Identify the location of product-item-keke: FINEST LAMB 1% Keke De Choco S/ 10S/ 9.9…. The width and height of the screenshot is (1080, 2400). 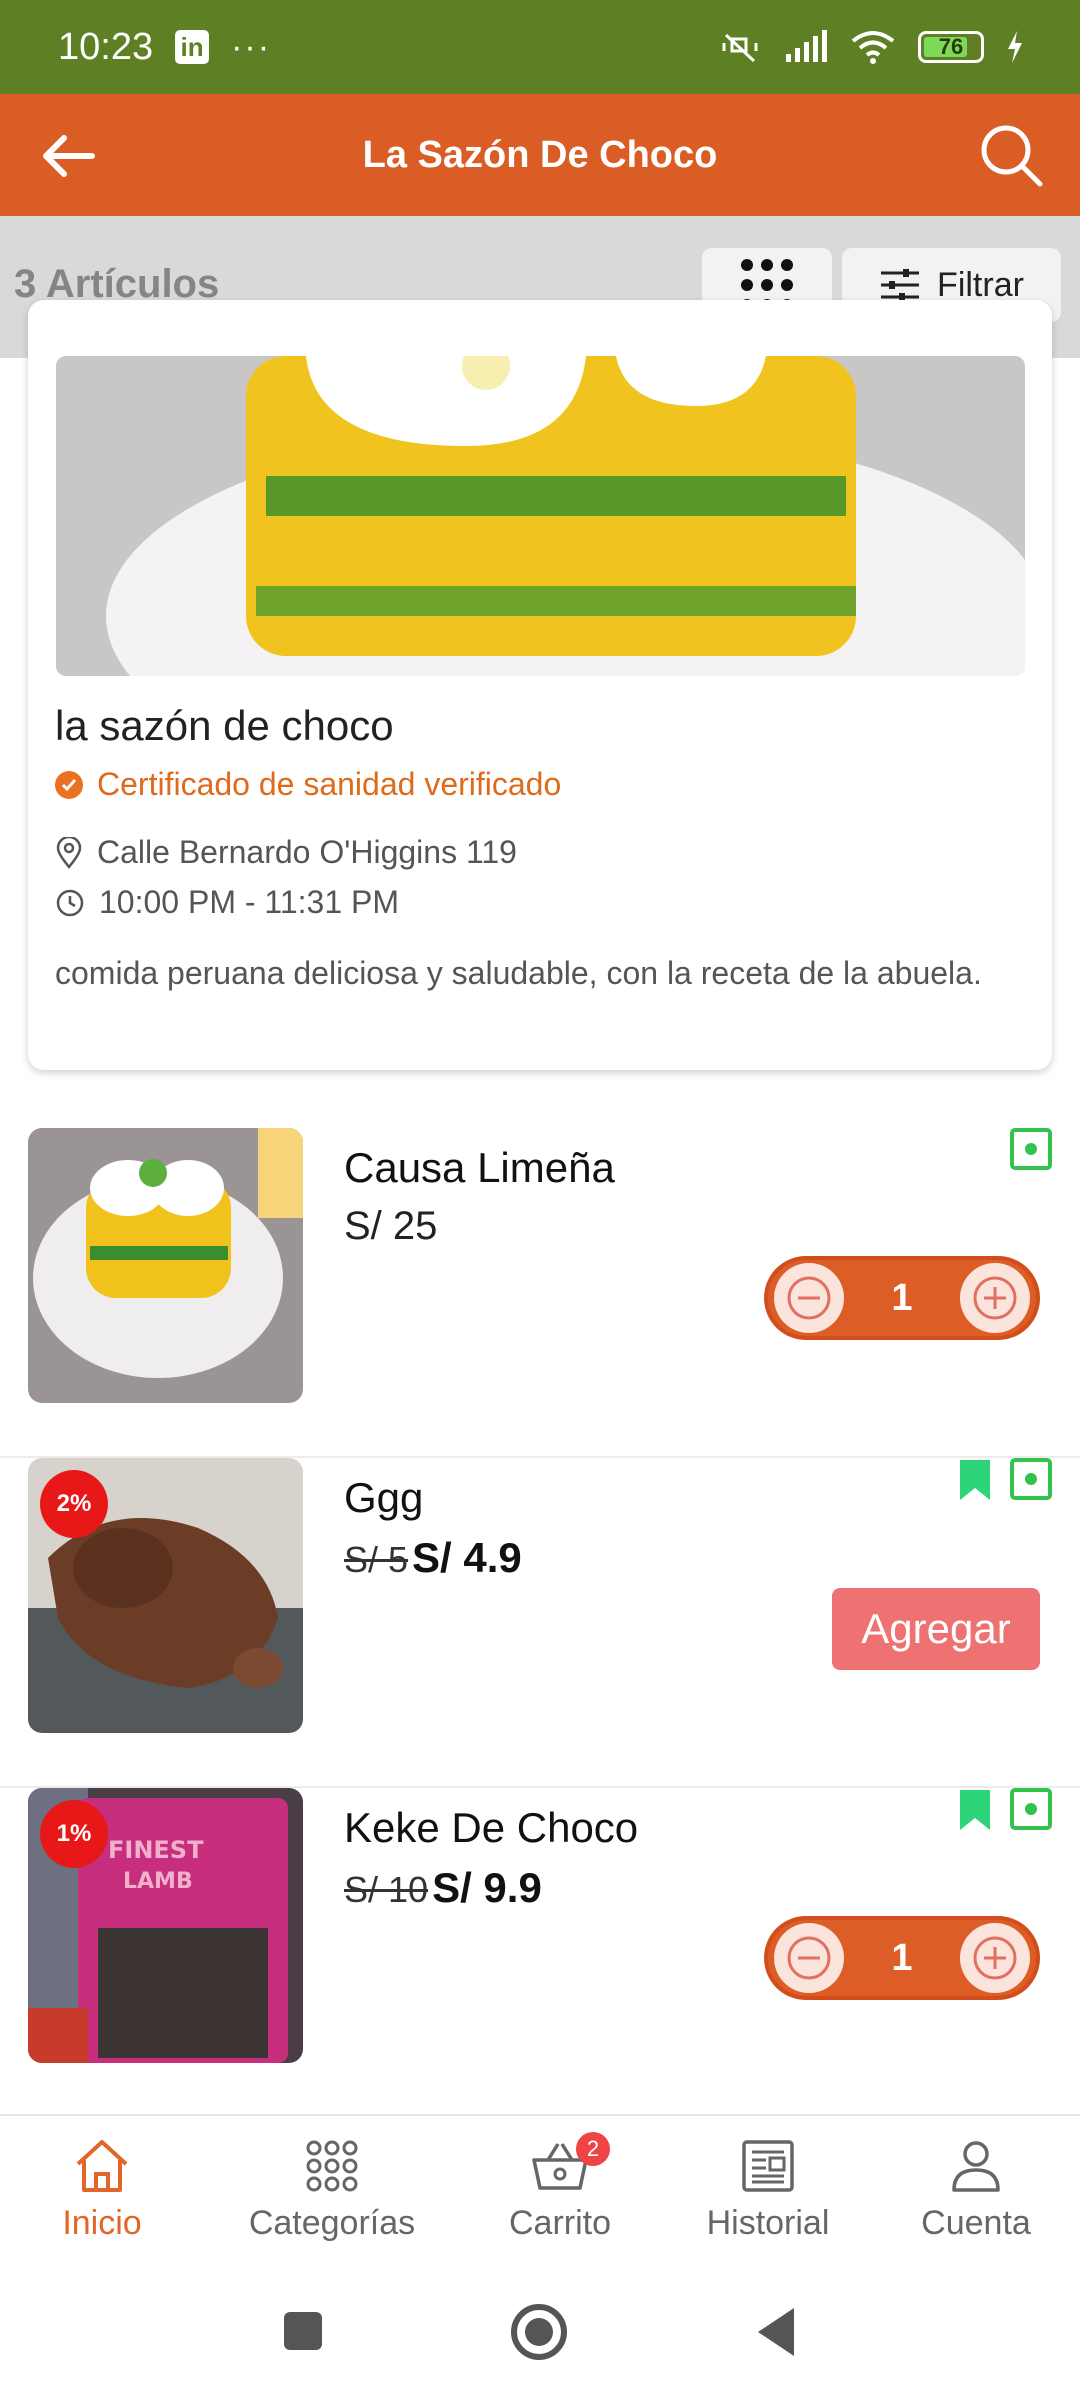
(540, 1953).